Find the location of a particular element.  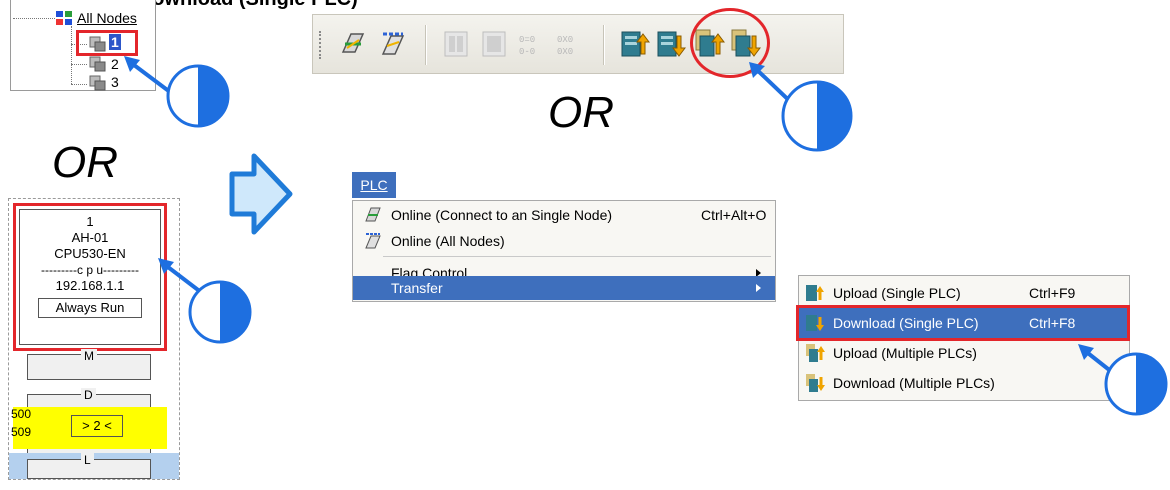

disabled-tool-icon: 0X0 0X0 is located at coordinates (571, 44).